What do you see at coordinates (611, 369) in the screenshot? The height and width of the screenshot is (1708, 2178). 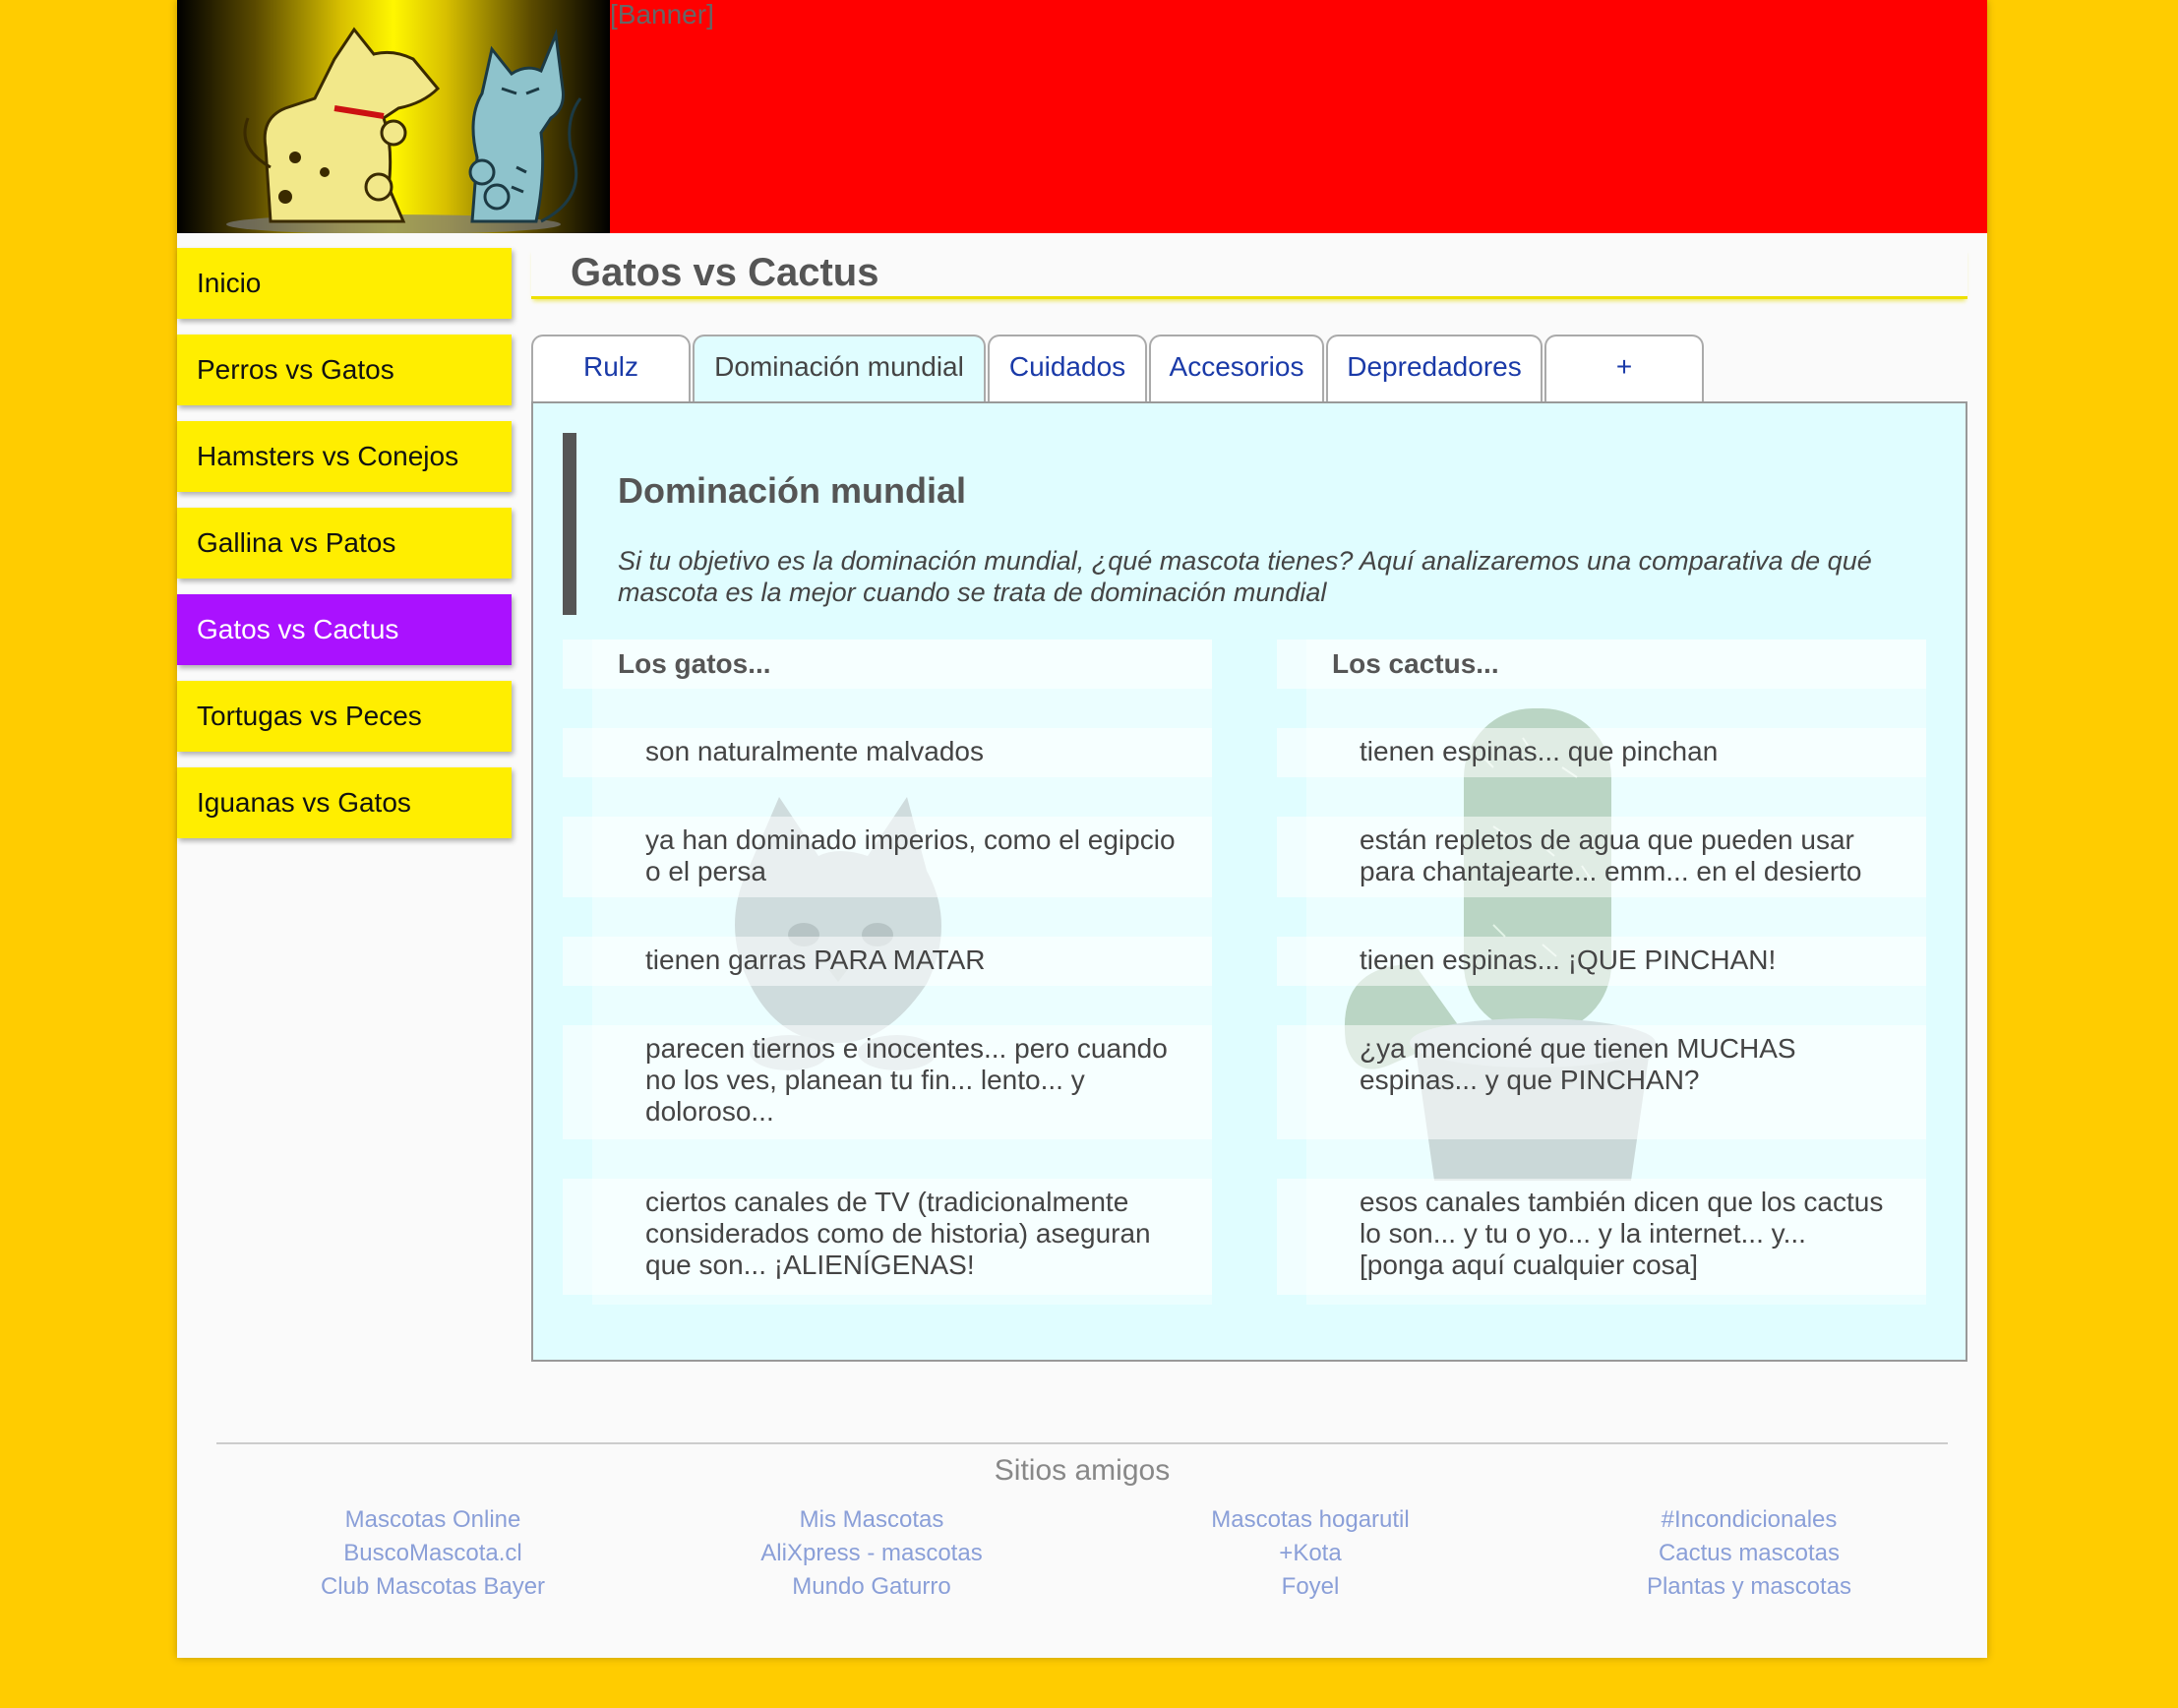 I see `tab-rulz: Rulz` at bounding box center [611, 369].